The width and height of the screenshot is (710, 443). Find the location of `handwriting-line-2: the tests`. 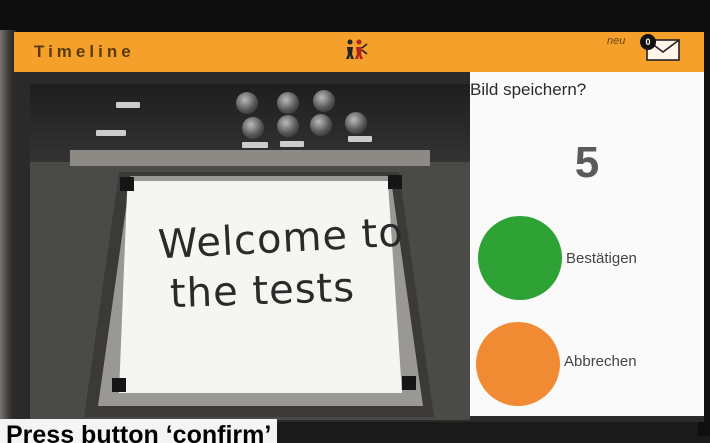

handwriting-line-2: the tests is located at coordinates (262, 291).